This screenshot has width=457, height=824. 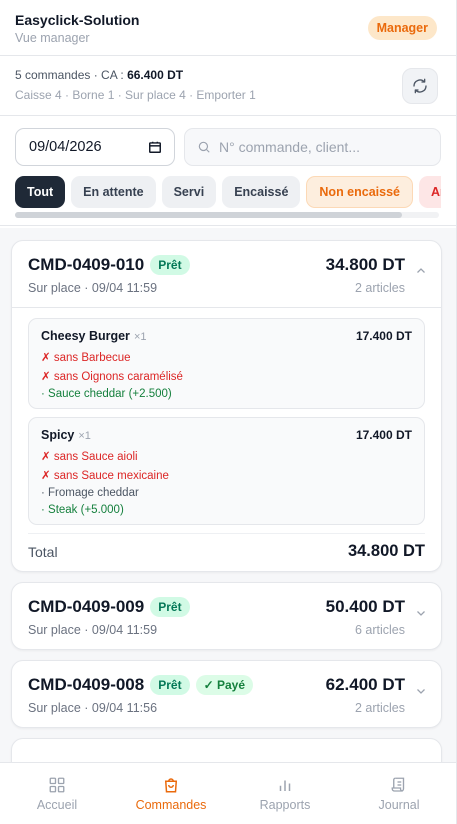 I want to click on chip-non-encaisse: Non encaissé, so click(x=359, y=192).